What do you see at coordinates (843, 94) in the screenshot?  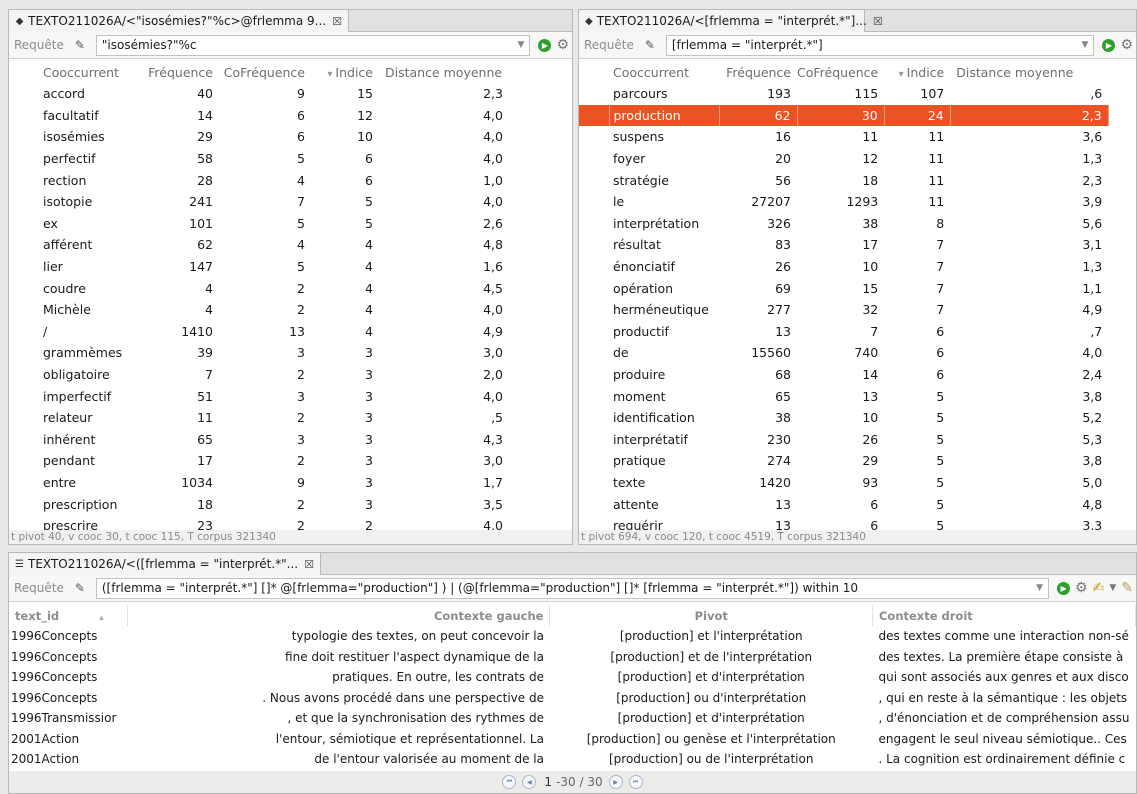 I see `table-row: parcours 193 115 107 ,6` at bounding box center [843, 94].